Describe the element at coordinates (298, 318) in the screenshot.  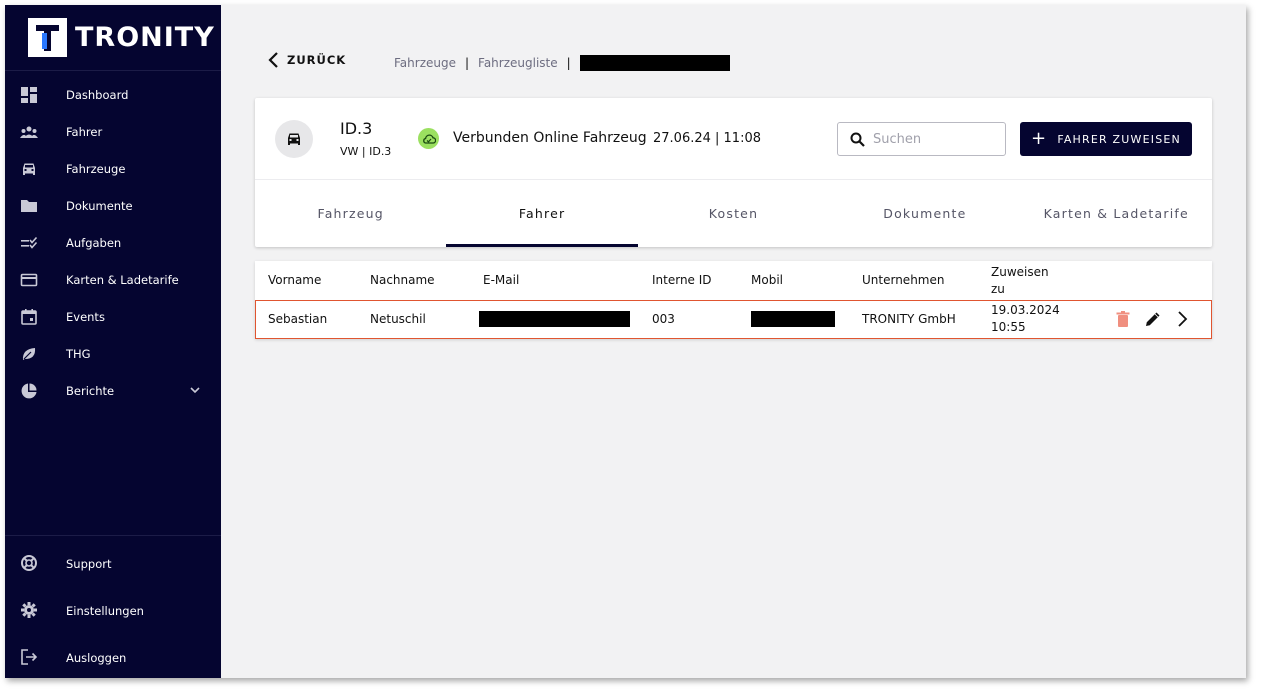
I see `cell-vorname: Sebastian` at that location.